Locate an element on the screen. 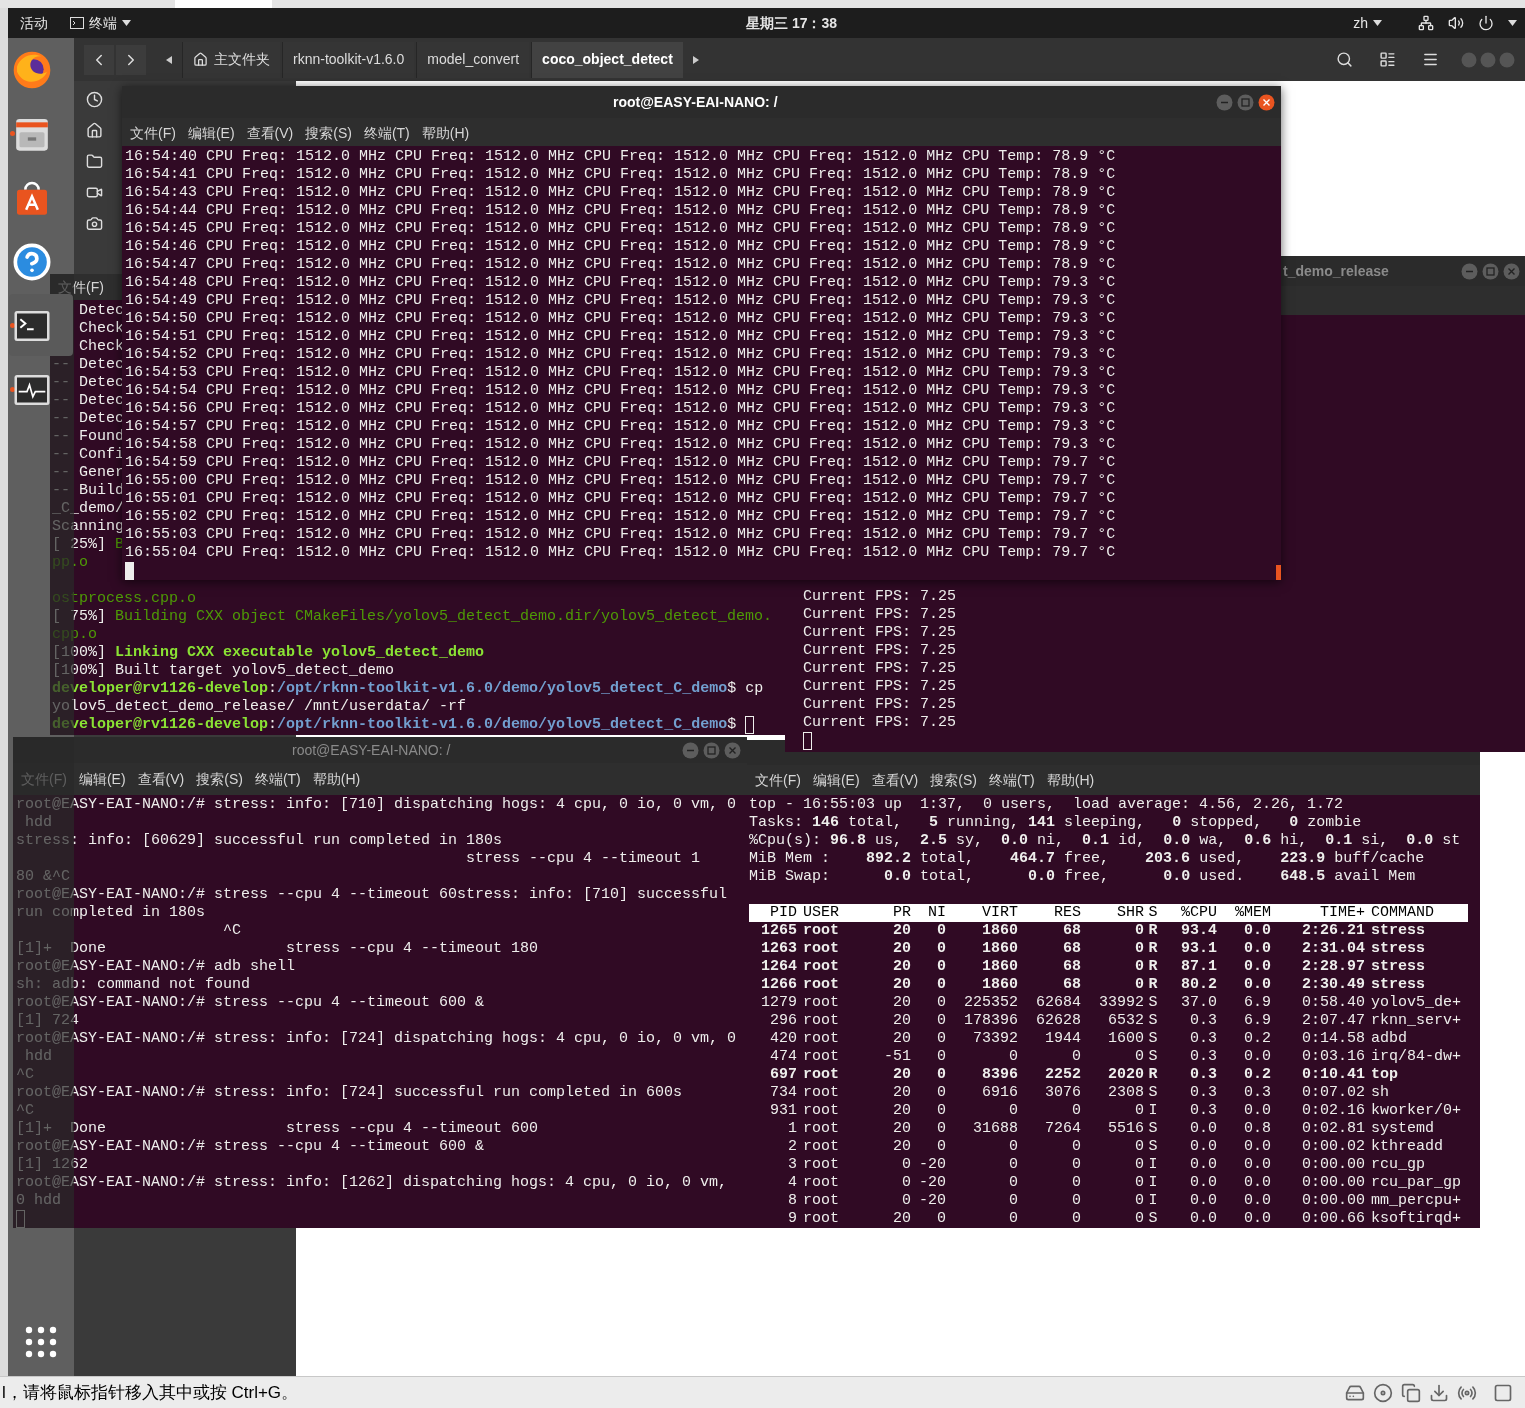 The image size is (1525, 1408). list-view-icon is located at coordinates (1387, 59).